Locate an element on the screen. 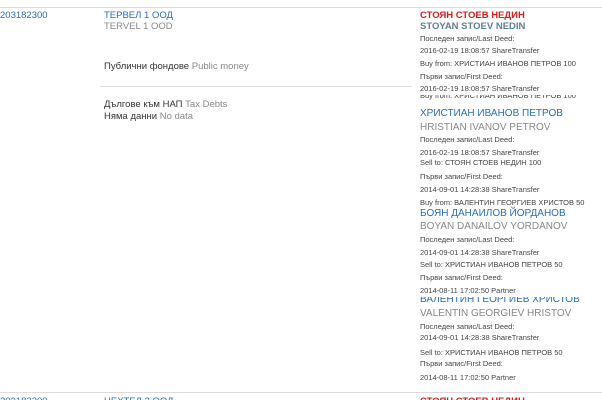 This screenshot has width=602, height=400. no-data-label: Няма данни is located at coordinates (131, 116).